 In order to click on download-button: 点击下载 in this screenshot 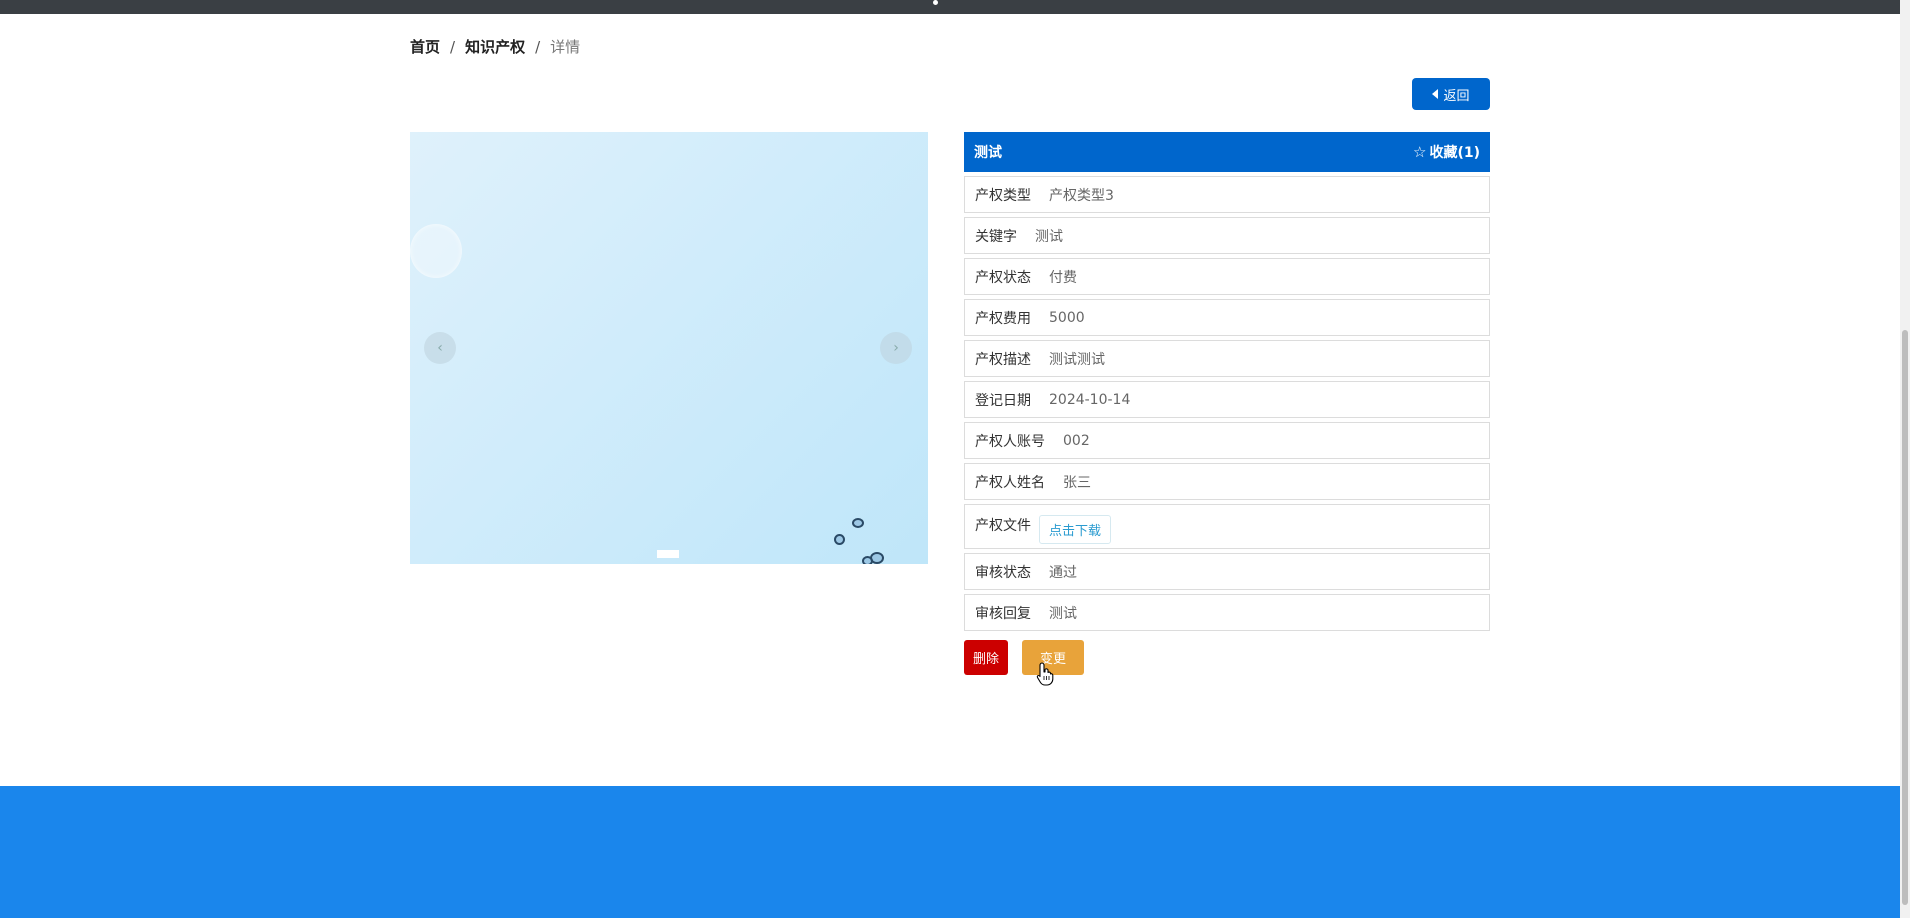, I will do `click(1075, 529)`.